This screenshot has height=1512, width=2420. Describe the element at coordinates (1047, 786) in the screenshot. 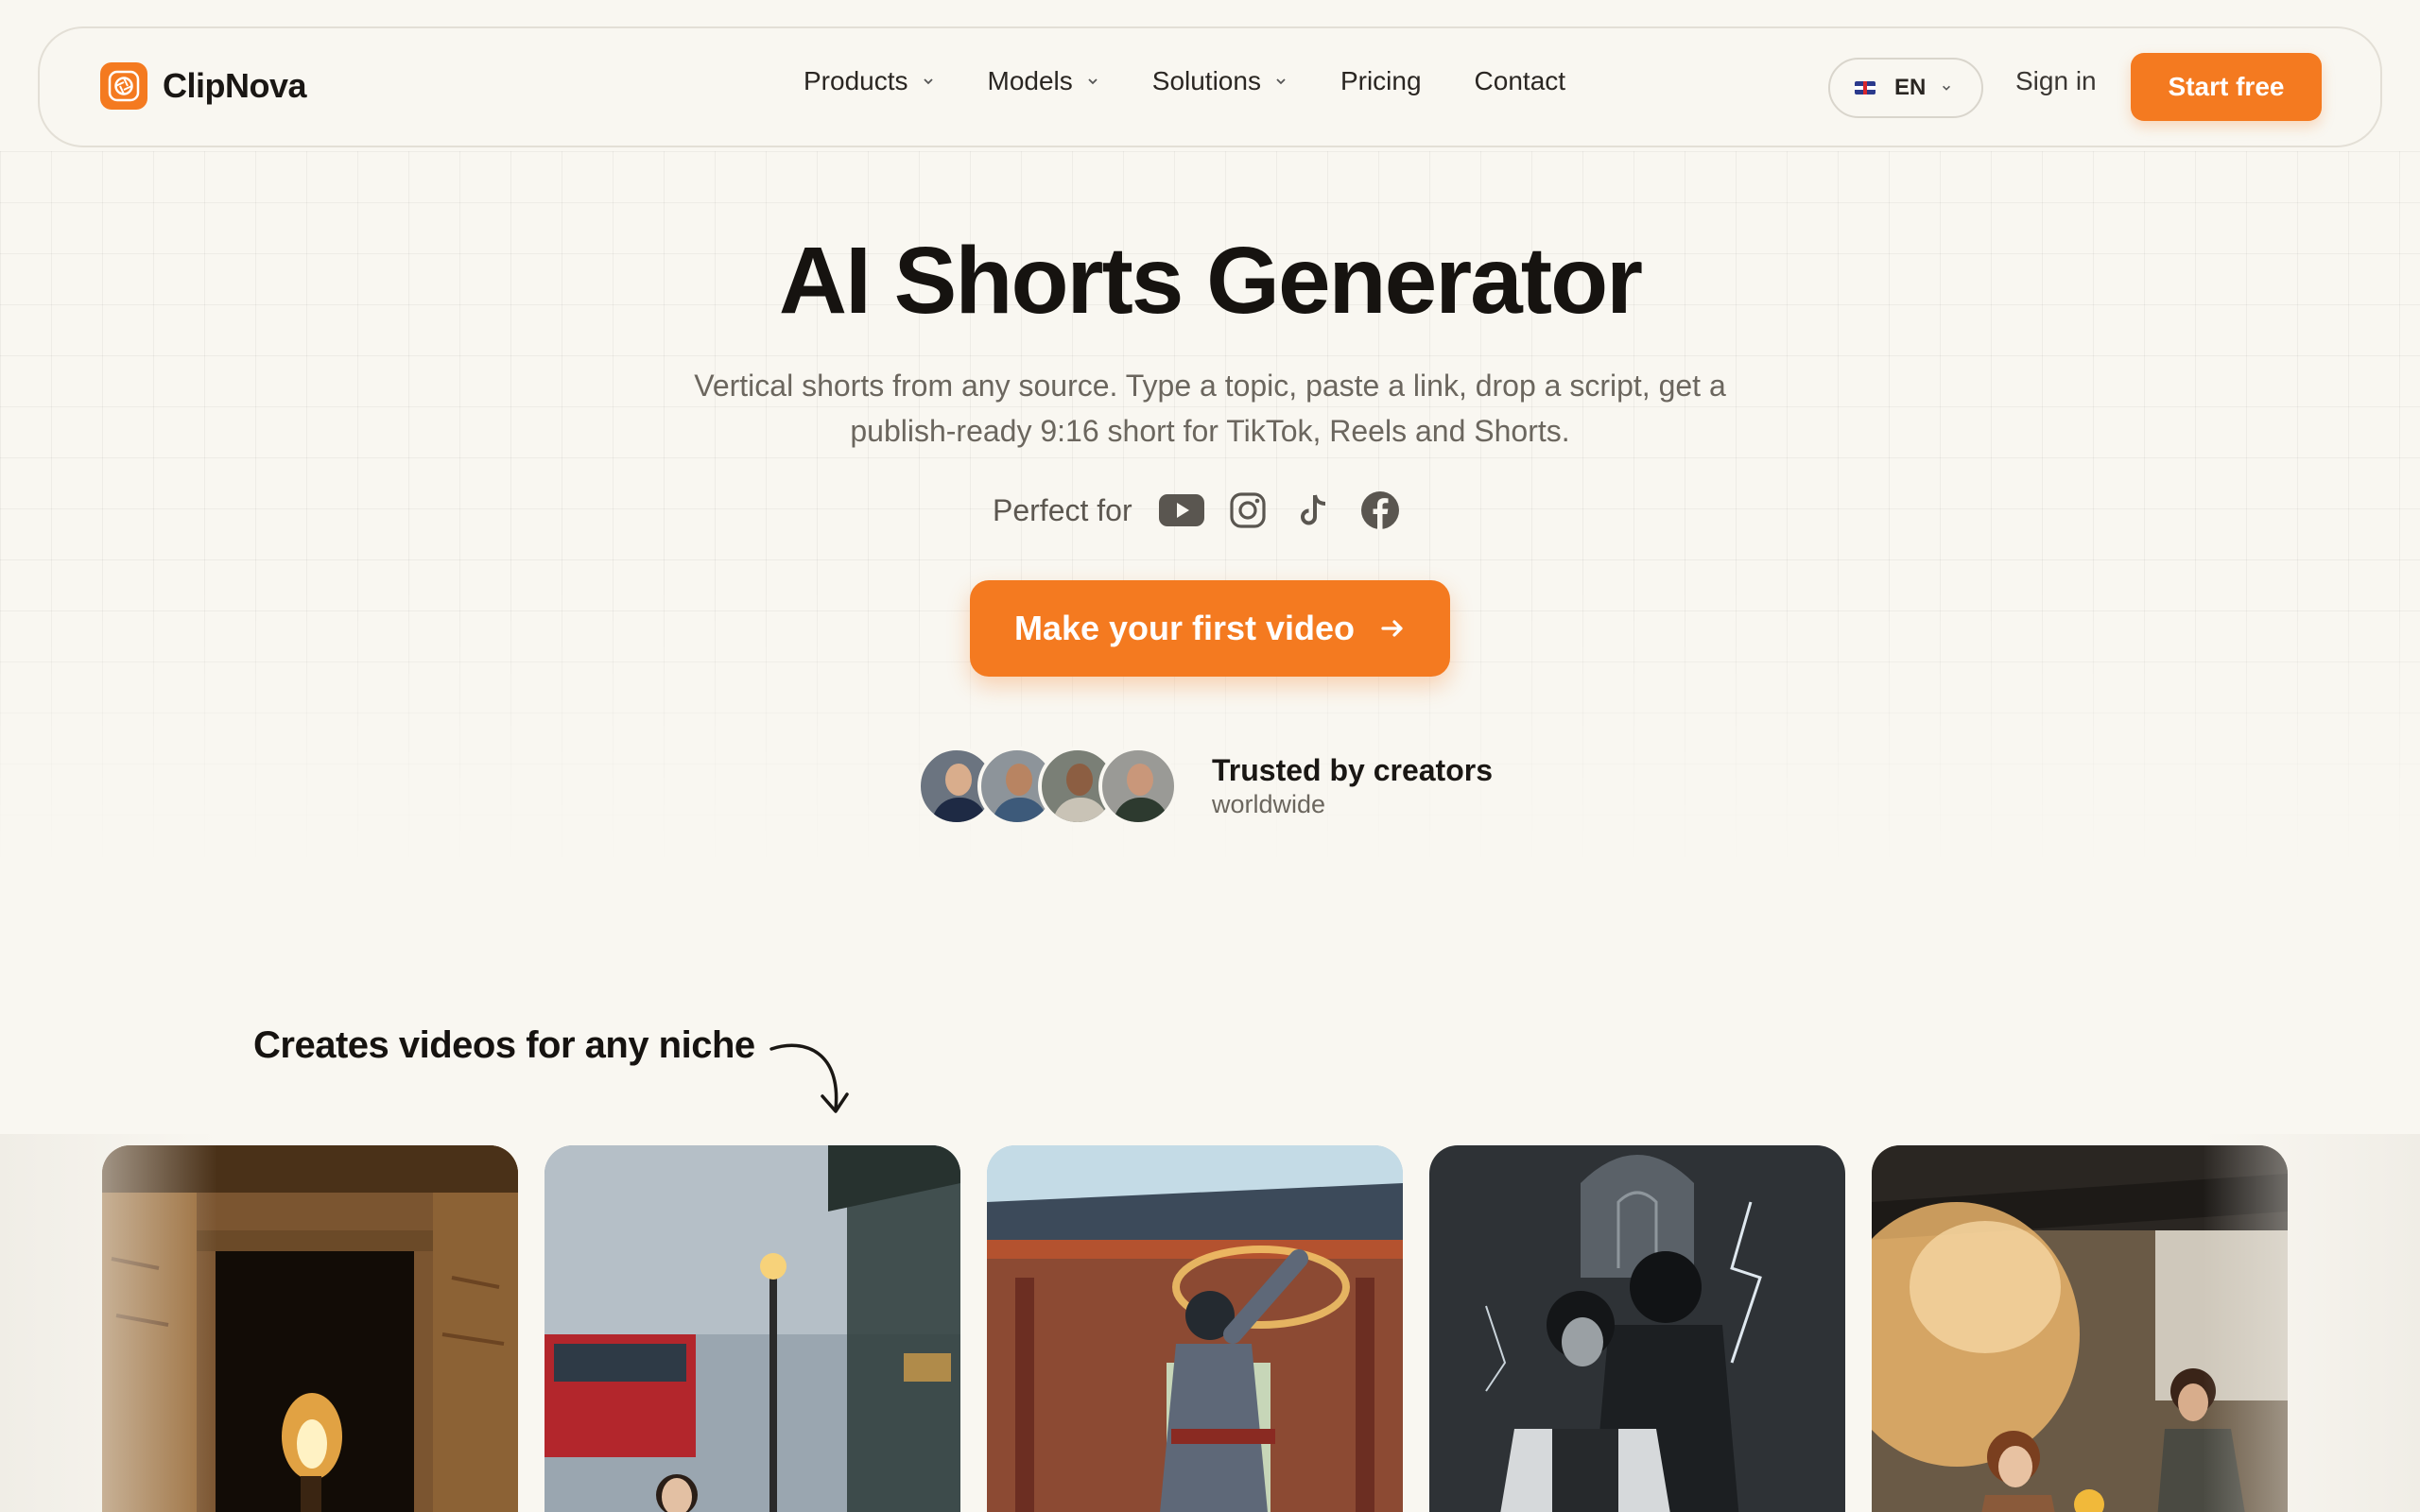

I see `creator-avatars` at that location.